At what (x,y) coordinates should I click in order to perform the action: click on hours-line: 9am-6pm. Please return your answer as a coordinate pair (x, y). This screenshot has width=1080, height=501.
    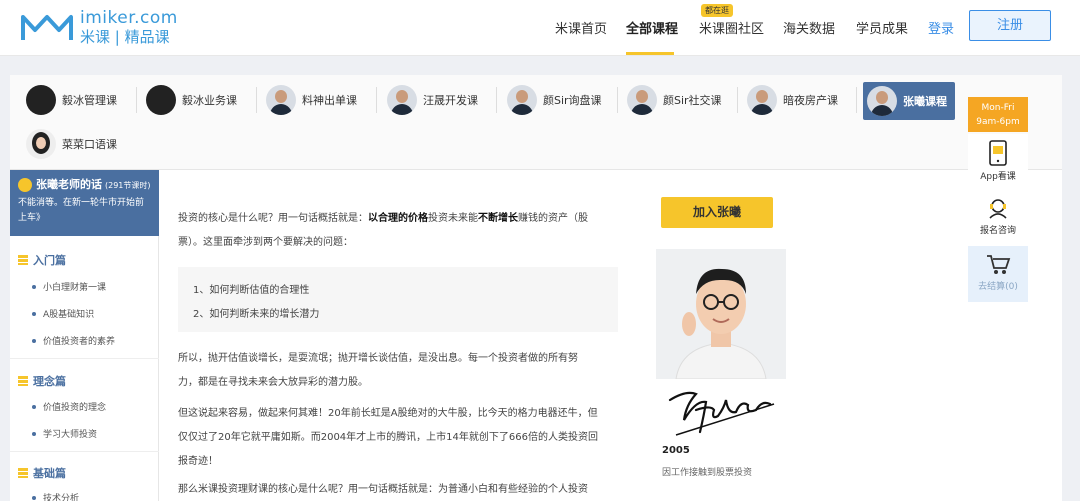
    Looking at the image, I should click on (998, 122).